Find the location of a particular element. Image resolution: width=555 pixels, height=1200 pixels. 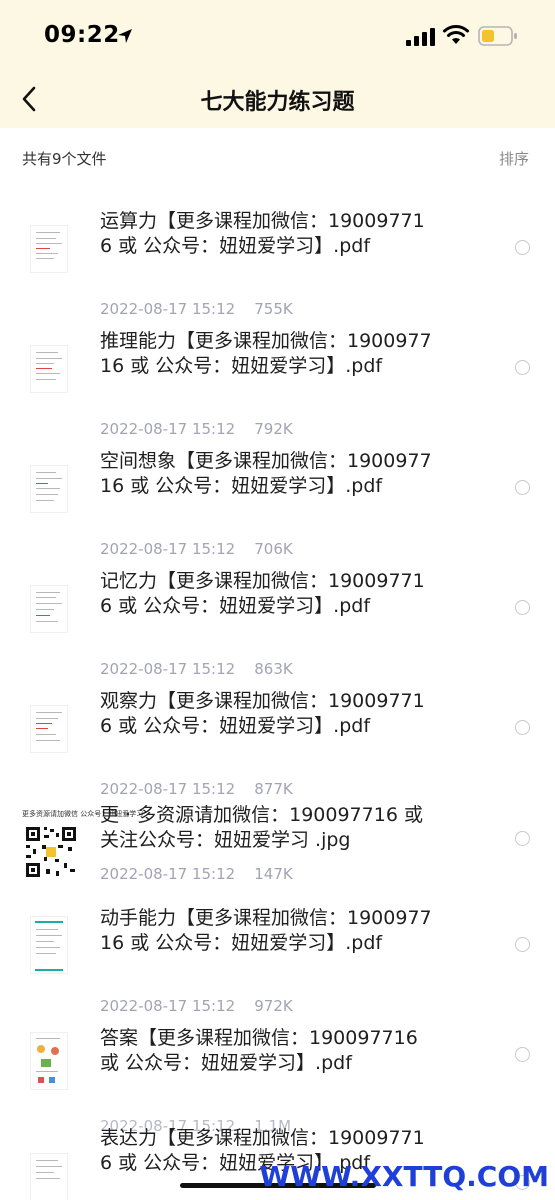

file-meta: 2022-08-17 15:12 755K is located at coordinates (196, 309).